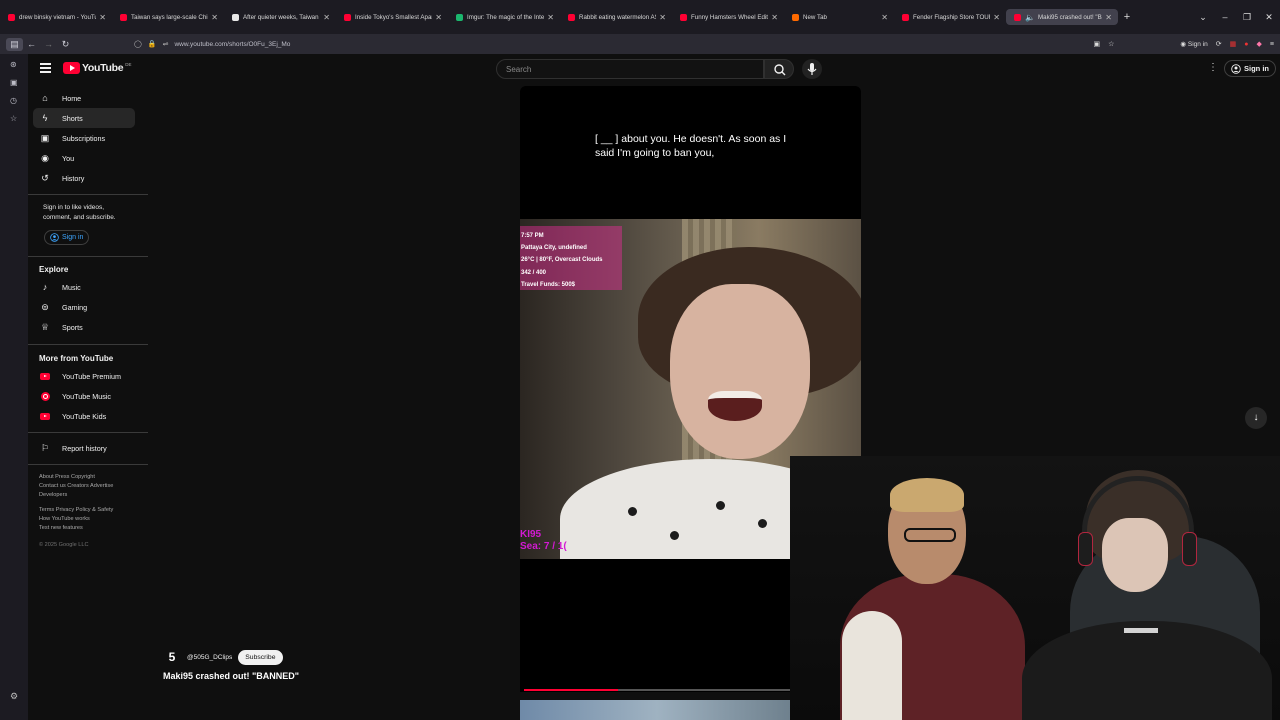 This screenshot has height=720, width=1280. What do you see at coordinates (950, 17) in the screenshot?
I see `browser-tab: Fender Flagship Store TOUR - S✕` at bounding box center [950, 17].